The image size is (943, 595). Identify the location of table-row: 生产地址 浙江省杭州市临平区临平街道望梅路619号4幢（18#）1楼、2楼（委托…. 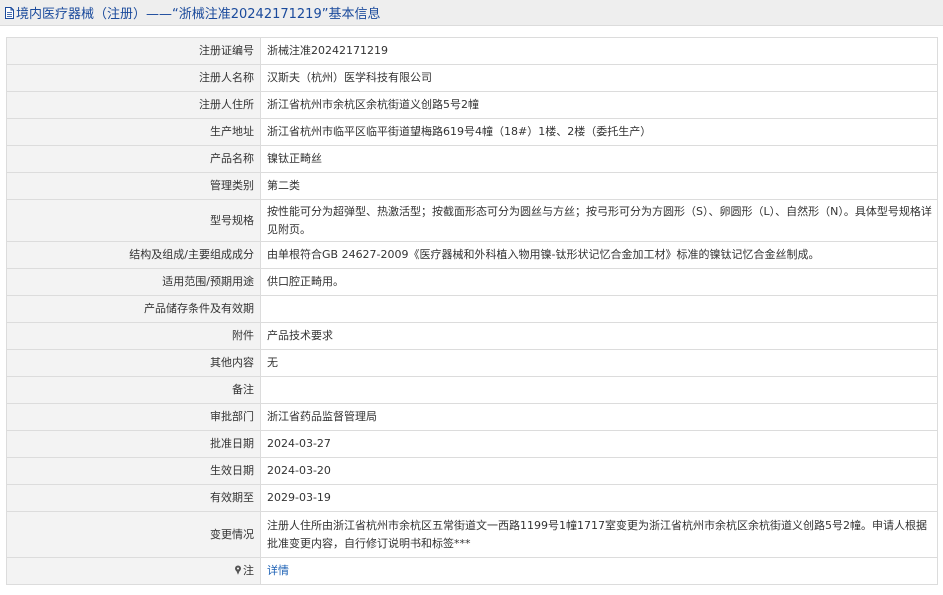
(472, 132).